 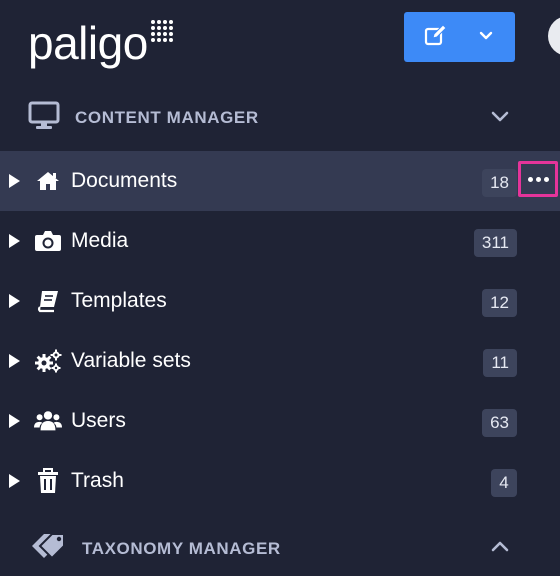 I want to click on tree-item-label: Variable sets, so click(x=131, y=360).